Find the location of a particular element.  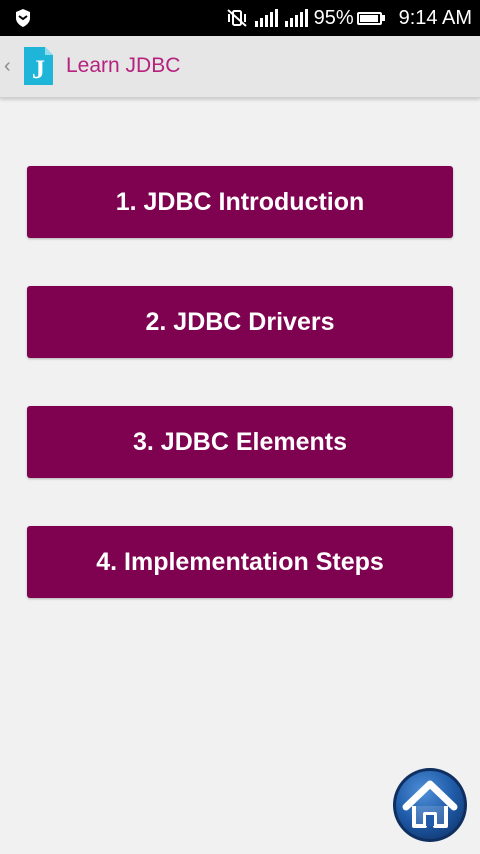

menu-button-jdbc-elements: 3. JDBC Elements is located at coordinates (240, 442).